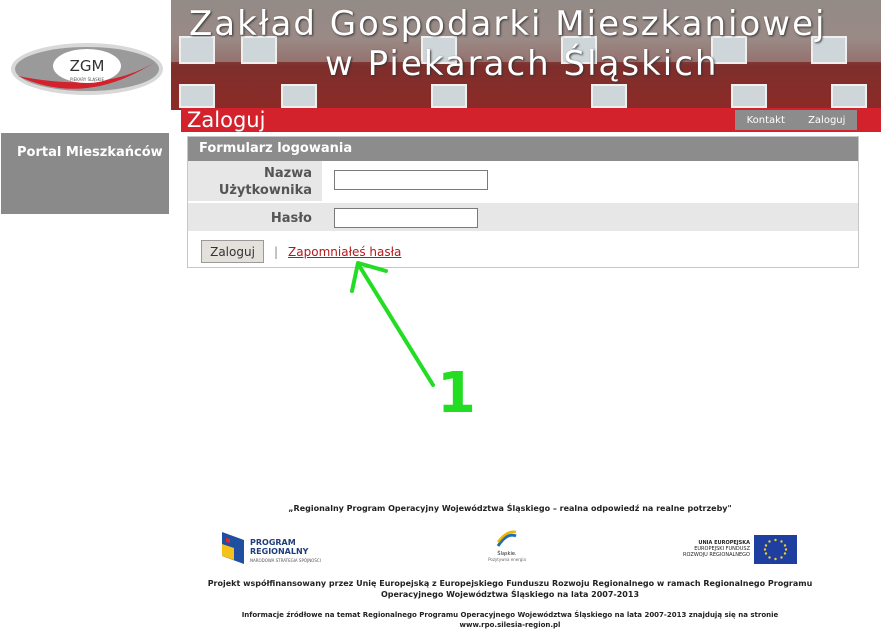 Image resolution: width=881 pixels, height=637 pixels. I want to click on page-title-bar: Zaloguj Kontakt Zaloguj, so click(531, 120).